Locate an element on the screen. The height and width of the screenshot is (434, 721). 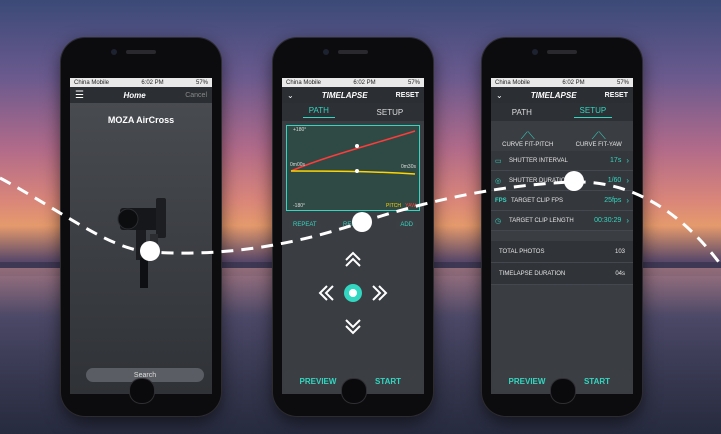
curve-pitch-icon: ⟋⟍ is located at coordinates (527, 136).